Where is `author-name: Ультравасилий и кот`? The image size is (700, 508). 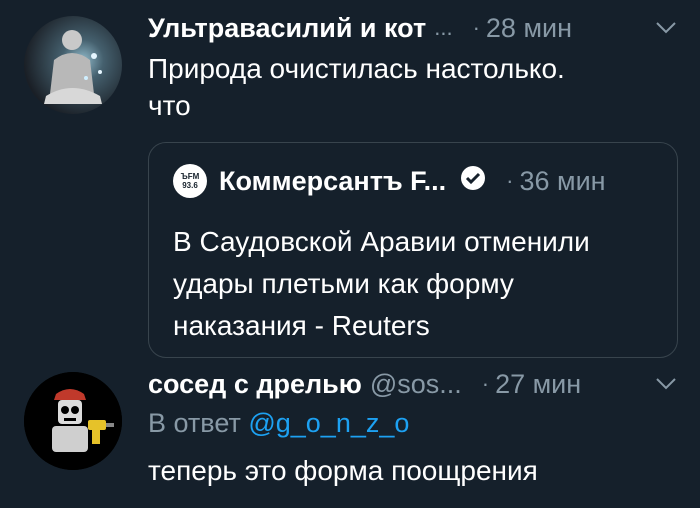
author-name: Ультравасилий и кот is located at coordinates (287, 28).